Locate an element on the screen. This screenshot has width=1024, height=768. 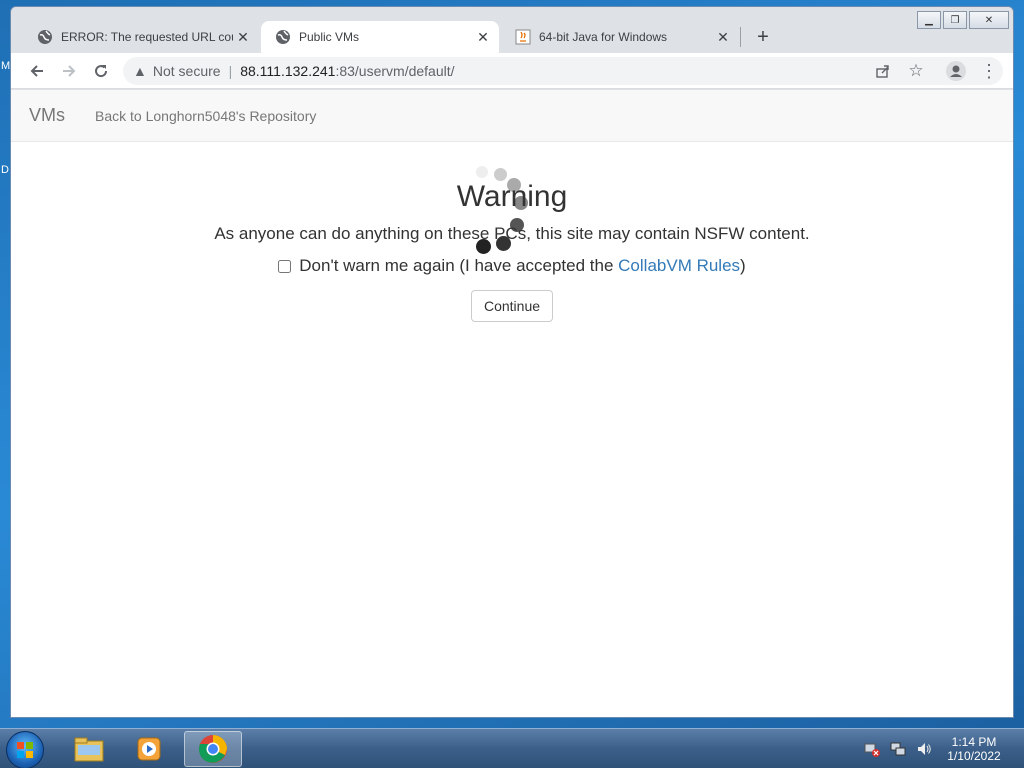
collabvm-rules-link: CollabVM Rules is located at coordinates (679, 265).